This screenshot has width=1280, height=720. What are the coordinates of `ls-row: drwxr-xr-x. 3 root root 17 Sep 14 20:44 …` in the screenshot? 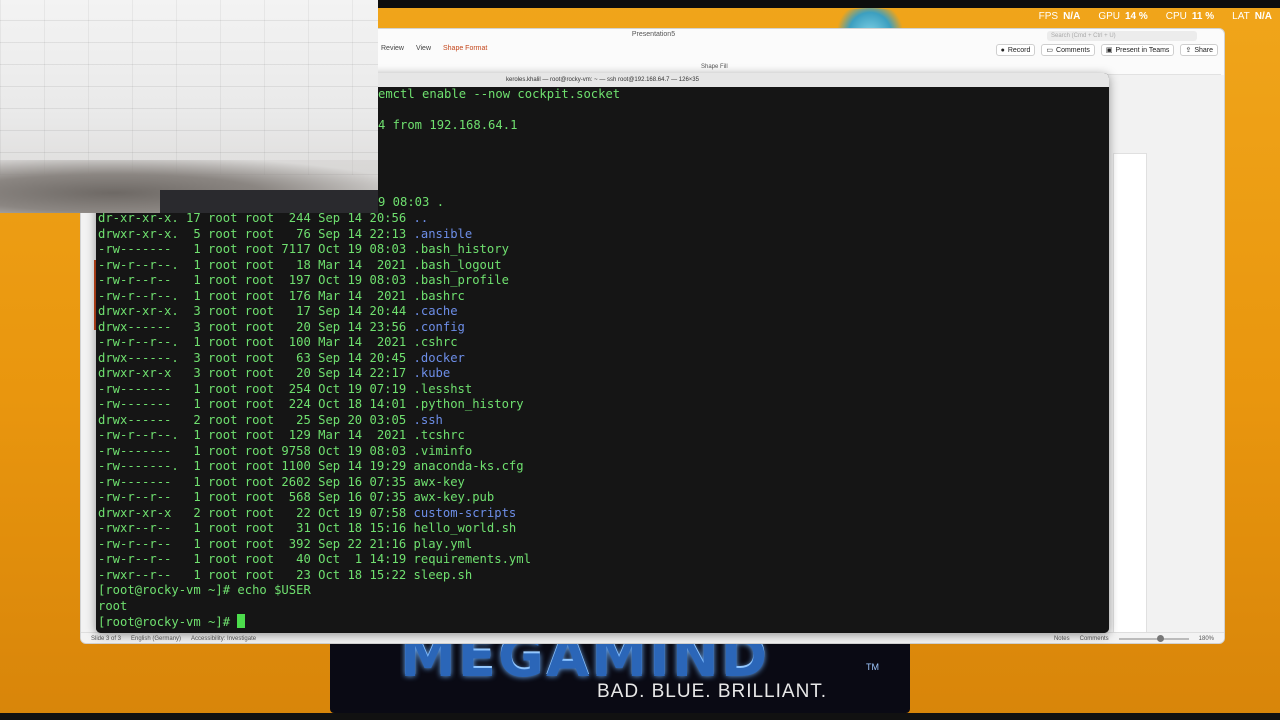 It's located at (278, 312).